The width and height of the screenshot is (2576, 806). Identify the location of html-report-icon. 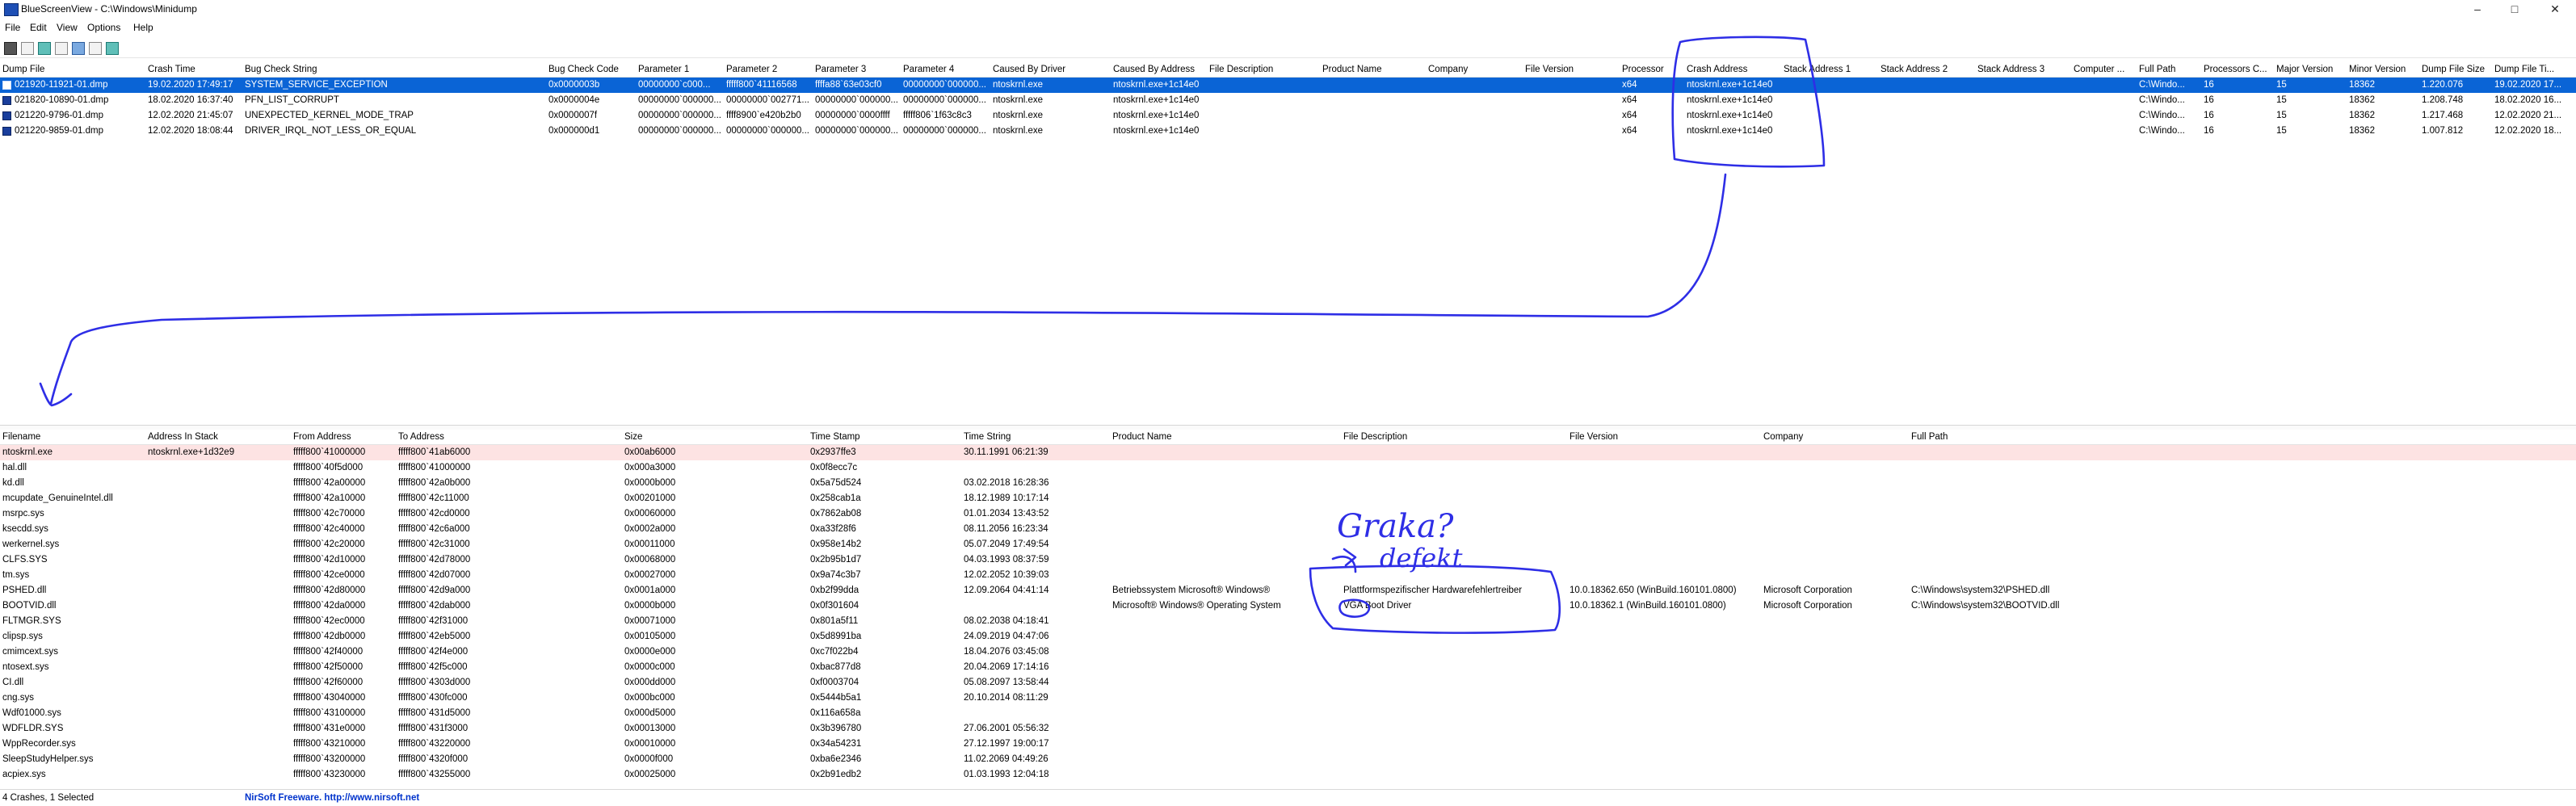
(79, 48).